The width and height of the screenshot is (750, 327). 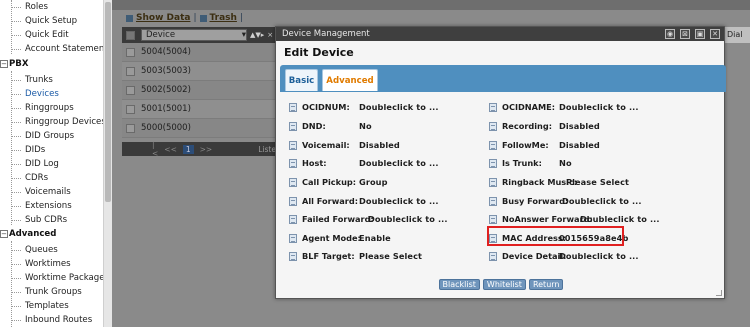 I want to click on field-label: Is Trunk:, so click(x=522, y=163).